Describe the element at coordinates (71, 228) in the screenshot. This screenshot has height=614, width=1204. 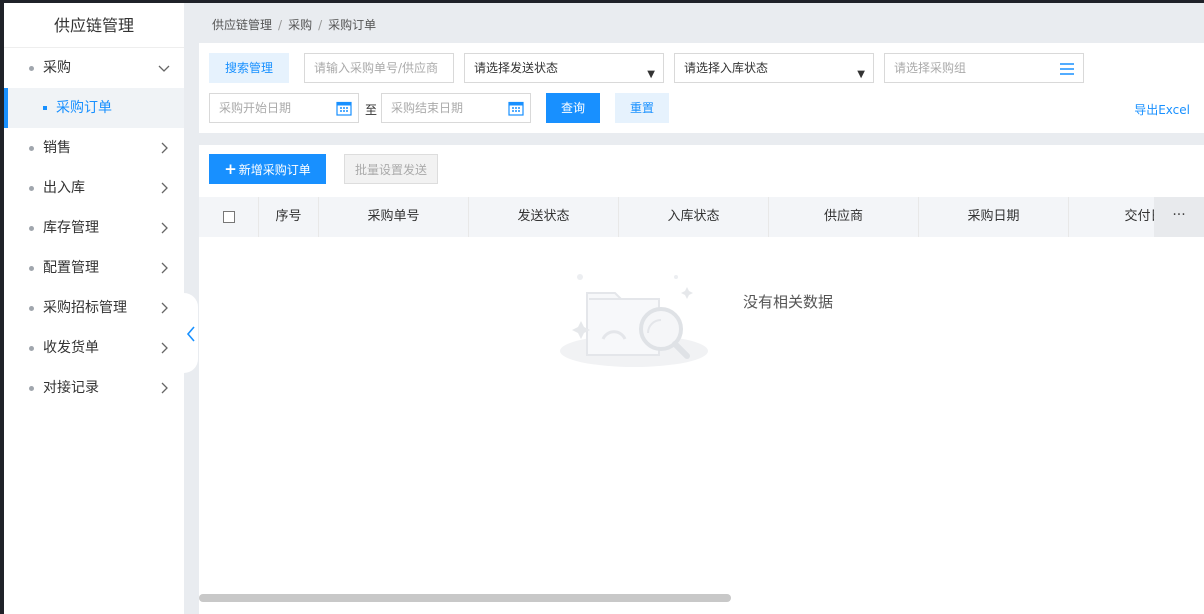
I see `sidebar-item-label: 库存管理` at that location.